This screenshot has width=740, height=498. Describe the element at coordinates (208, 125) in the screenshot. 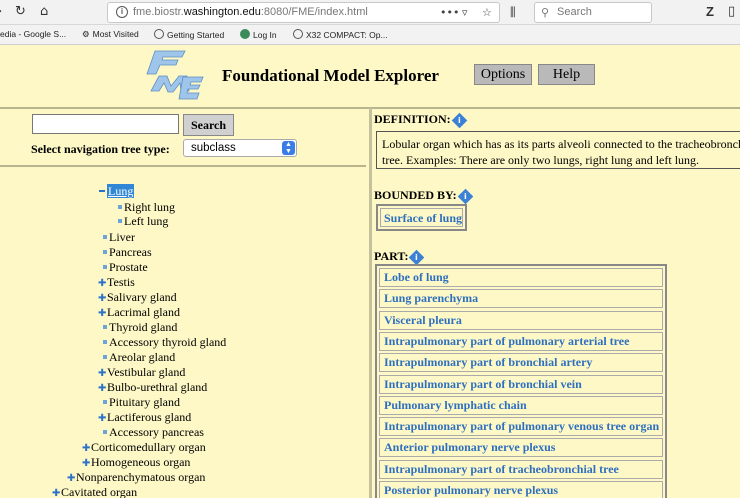

I see `search-button: Search` at that location.